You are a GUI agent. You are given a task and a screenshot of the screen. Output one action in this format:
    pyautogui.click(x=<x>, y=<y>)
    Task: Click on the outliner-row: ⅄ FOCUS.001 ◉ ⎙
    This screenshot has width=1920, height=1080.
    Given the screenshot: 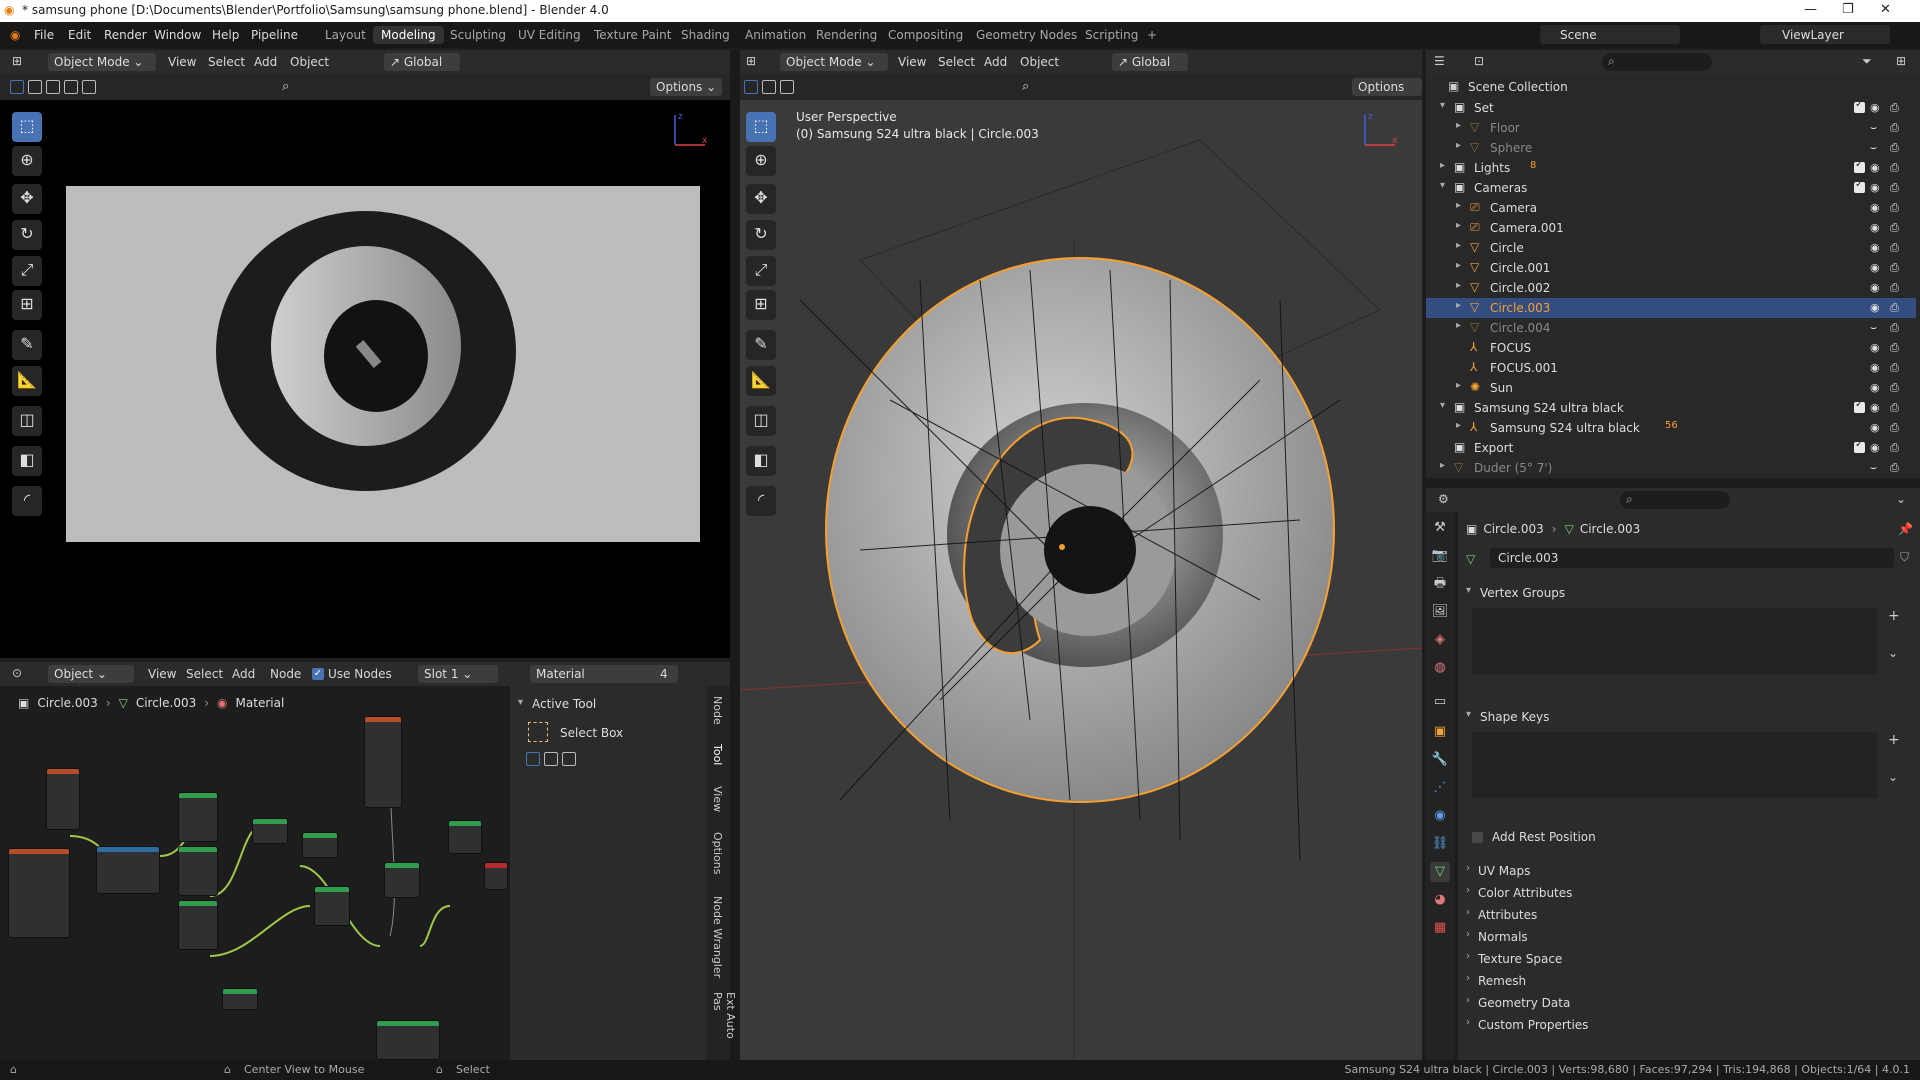 What is the action you would take?
    pyautogui.click(x=1671, y=368)
    